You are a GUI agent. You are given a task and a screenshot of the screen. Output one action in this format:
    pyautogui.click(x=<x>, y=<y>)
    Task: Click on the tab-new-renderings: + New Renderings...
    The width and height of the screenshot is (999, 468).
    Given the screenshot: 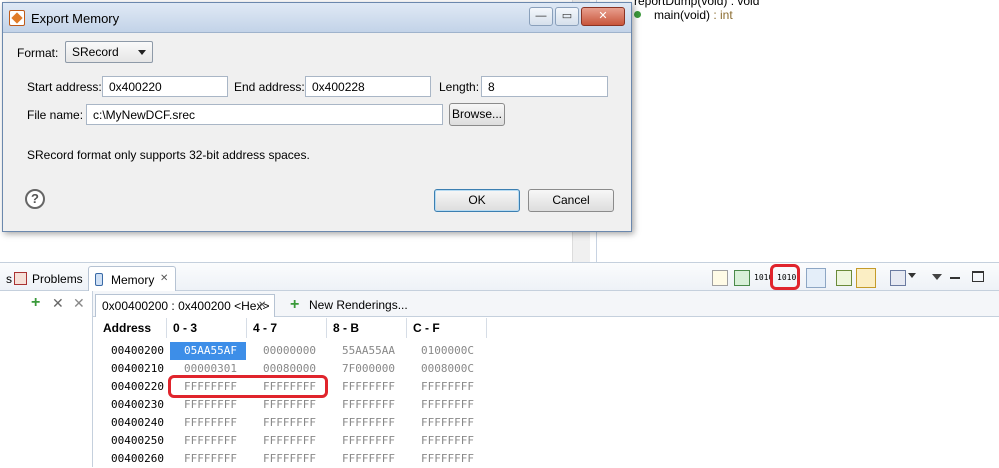 What is the action you would take?
    pyautogui.click(x=349, y=305)
    